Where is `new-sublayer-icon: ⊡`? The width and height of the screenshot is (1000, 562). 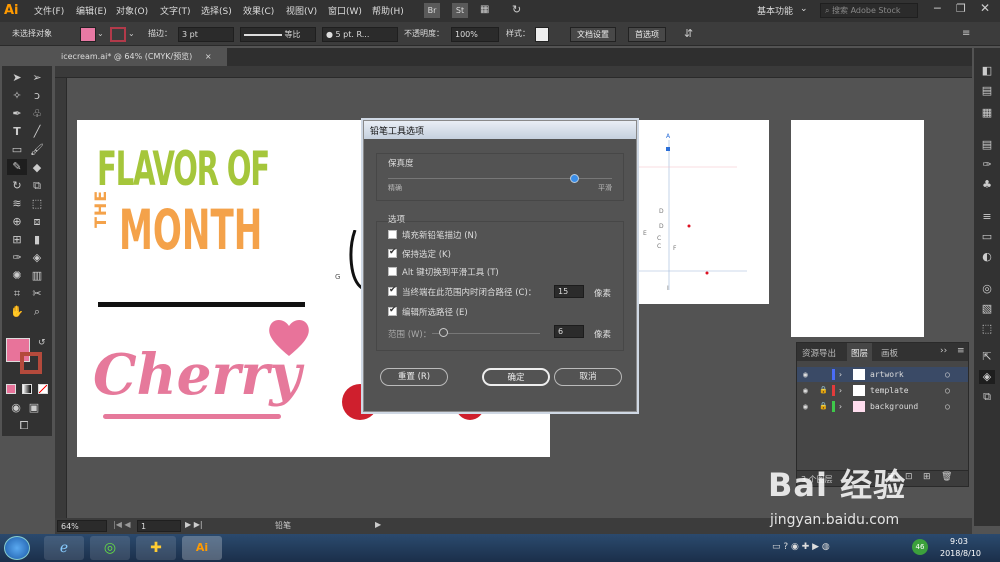
new-sublayer-icon: ⊡ is located at coordinates (909, 477).